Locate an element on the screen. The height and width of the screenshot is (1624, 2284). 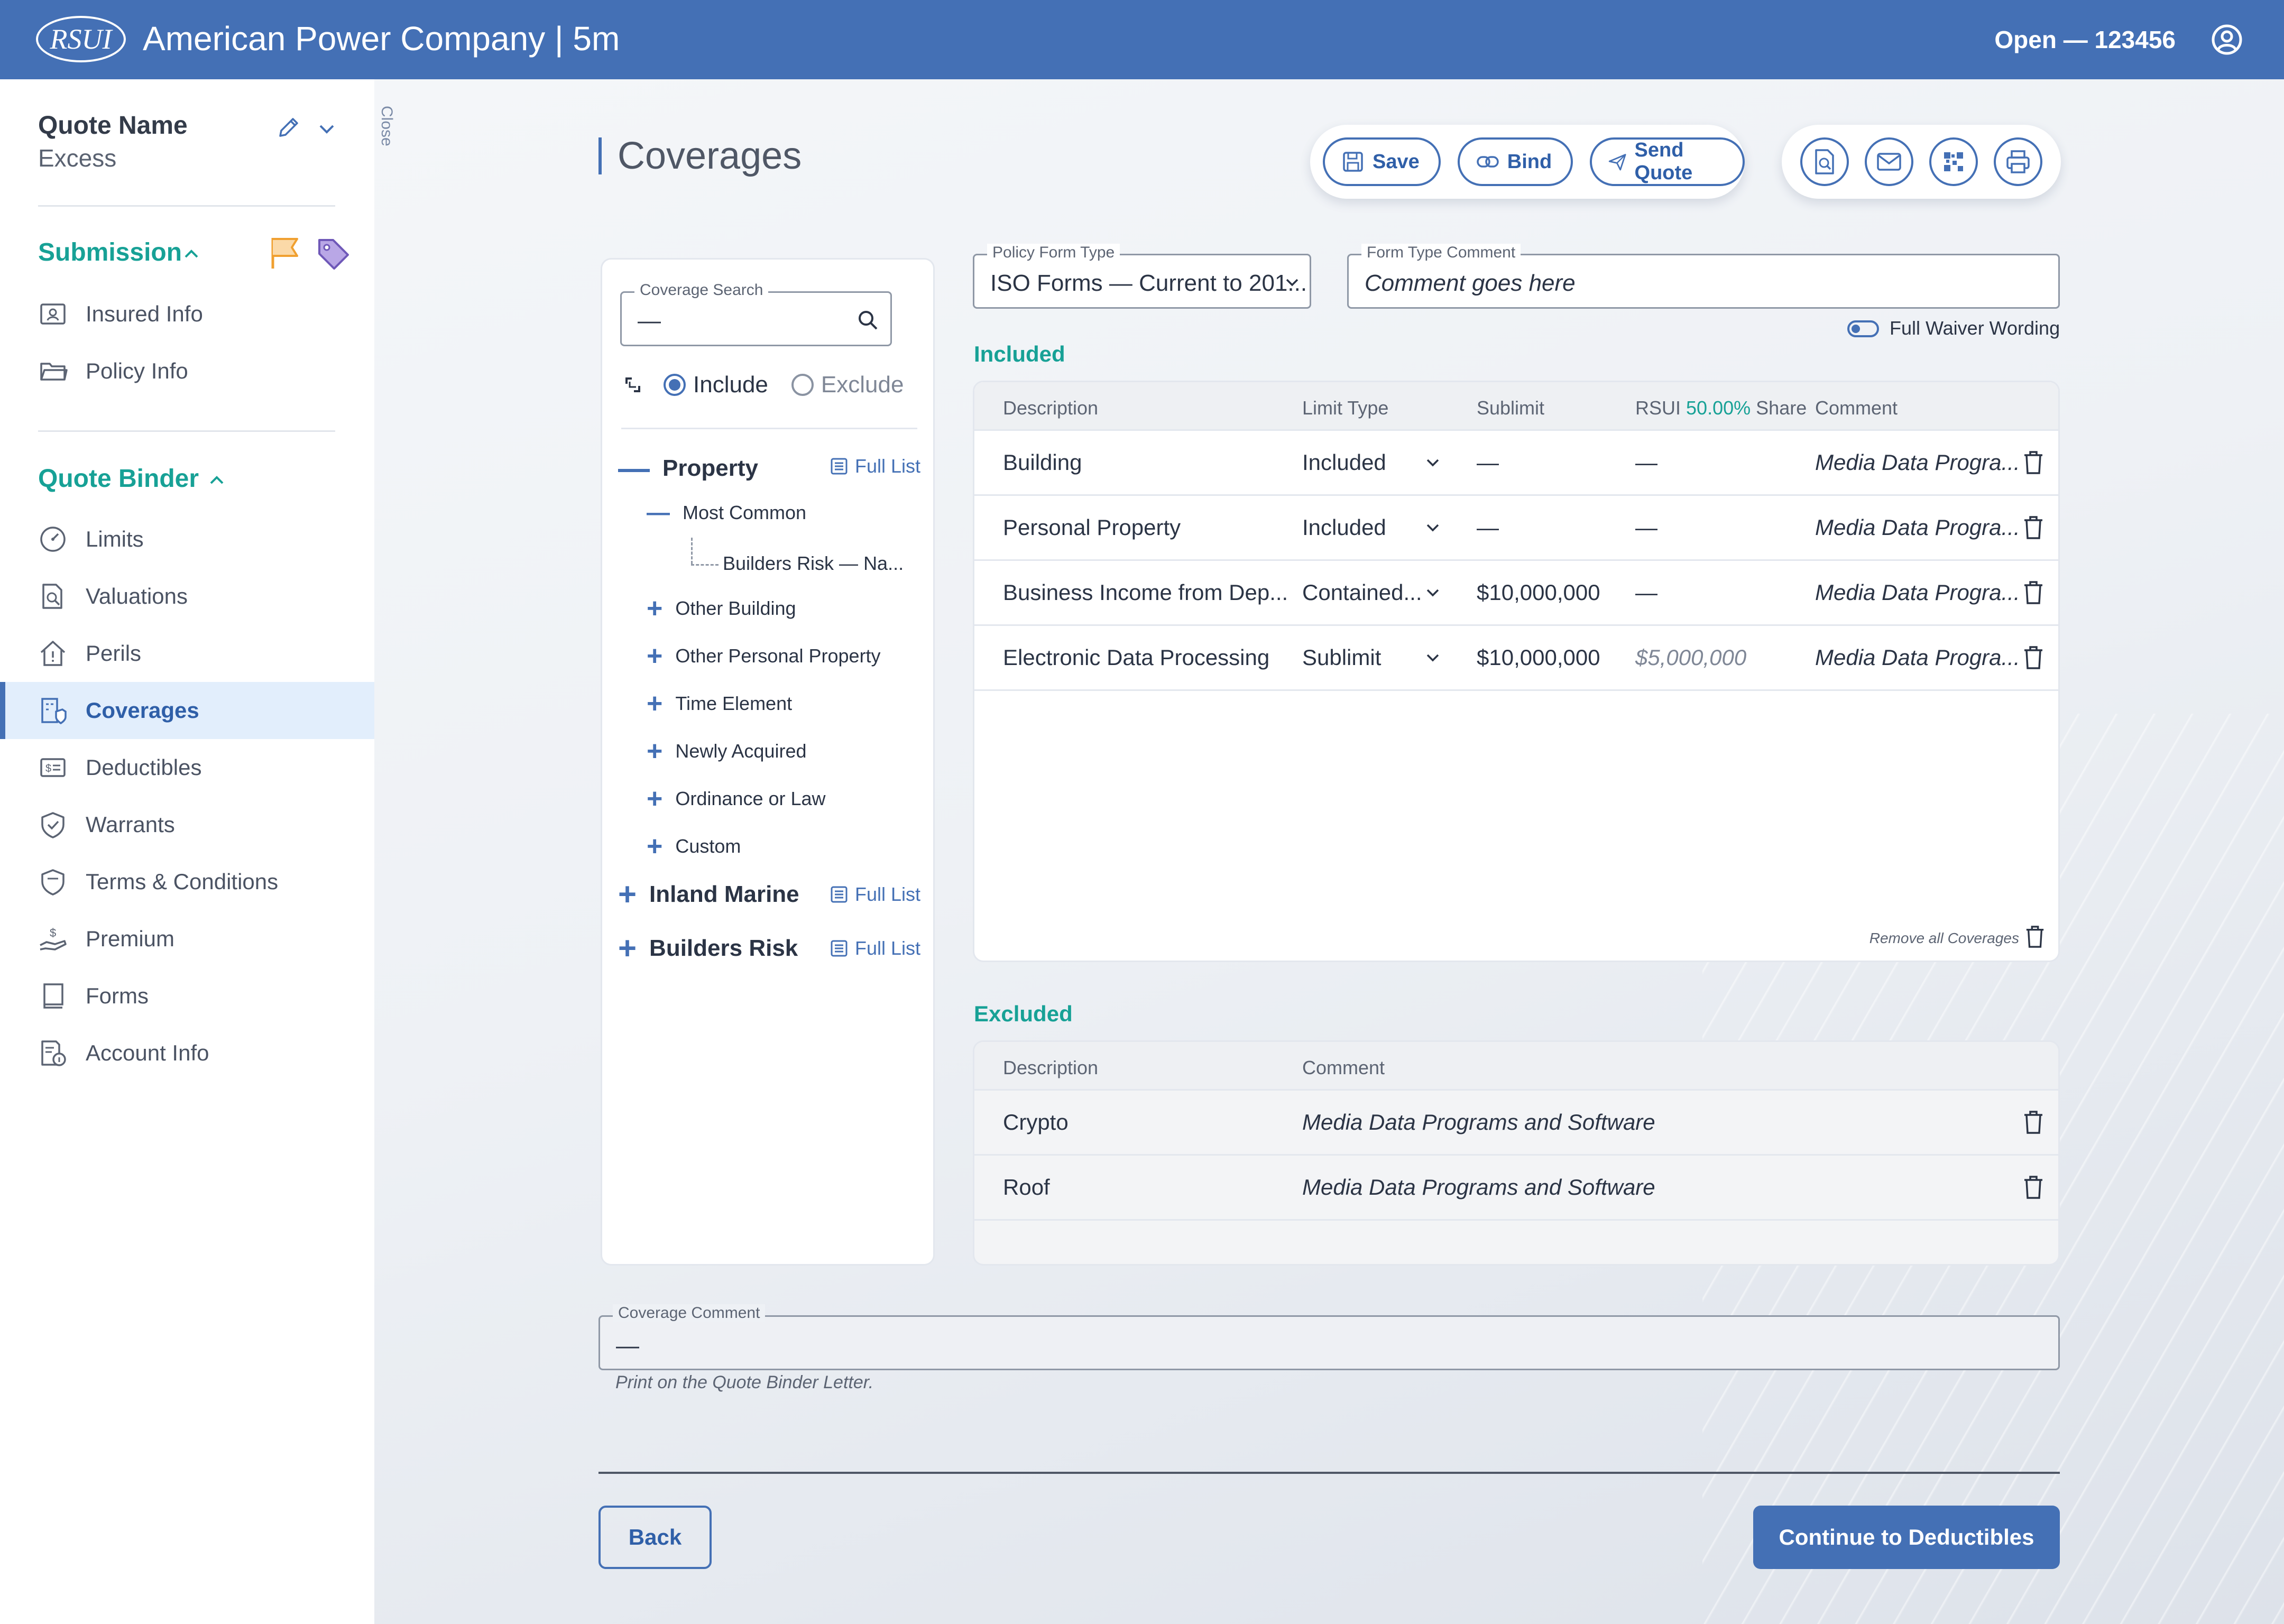
sidebar-item-valuations: Valuations is located at coordinates (187, 596).